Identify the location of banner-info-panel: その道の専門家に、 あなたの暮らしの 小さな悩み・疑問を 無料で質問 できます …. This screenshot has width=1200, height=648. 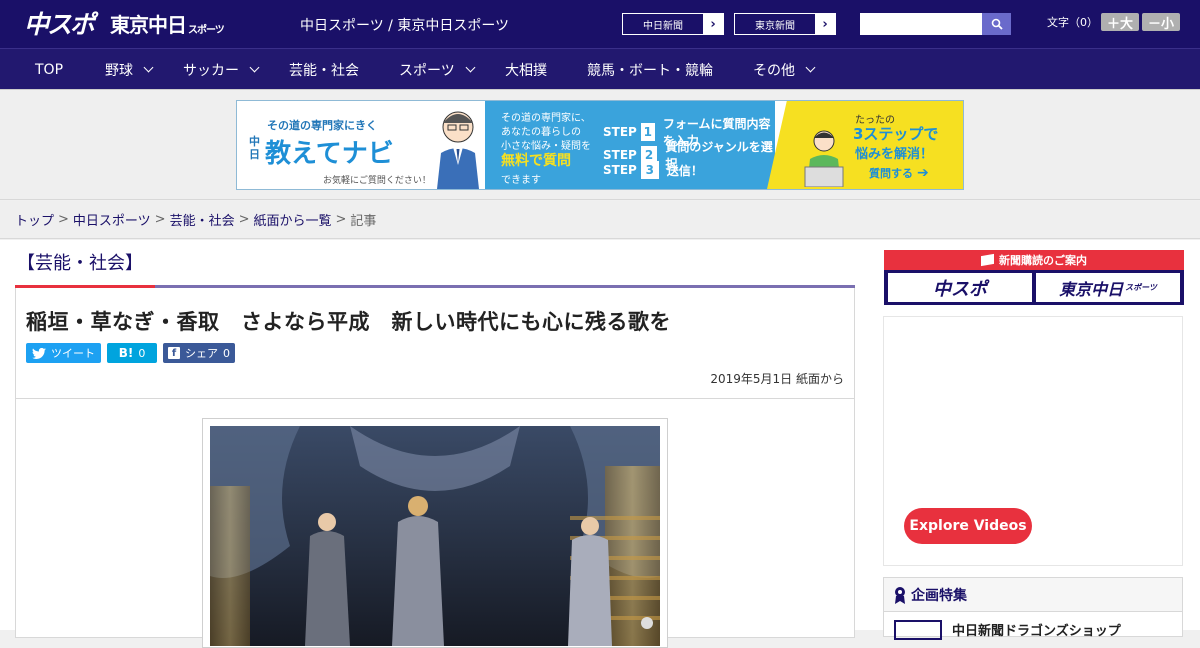
(630, 145).